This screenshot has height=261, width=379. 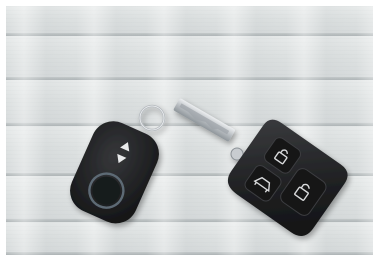 I want to click on keyless-fob, so click(x=118, y=164).